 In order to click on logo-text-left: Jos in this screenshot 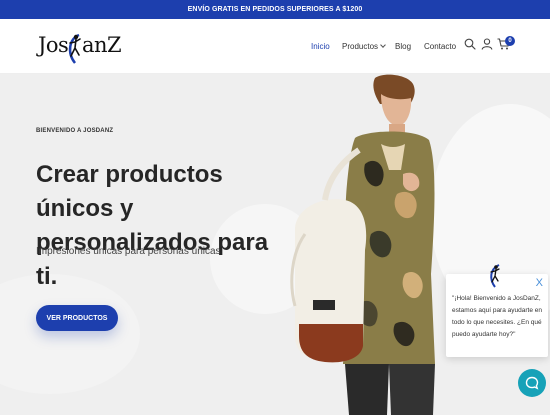, I will do `click(53, 45)`.